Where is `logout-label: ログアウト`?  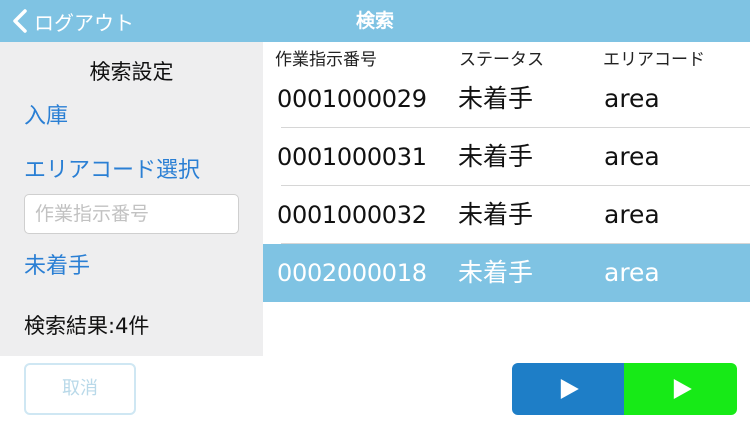
logout-label: ログアウト is located at coordinates (84, 22).